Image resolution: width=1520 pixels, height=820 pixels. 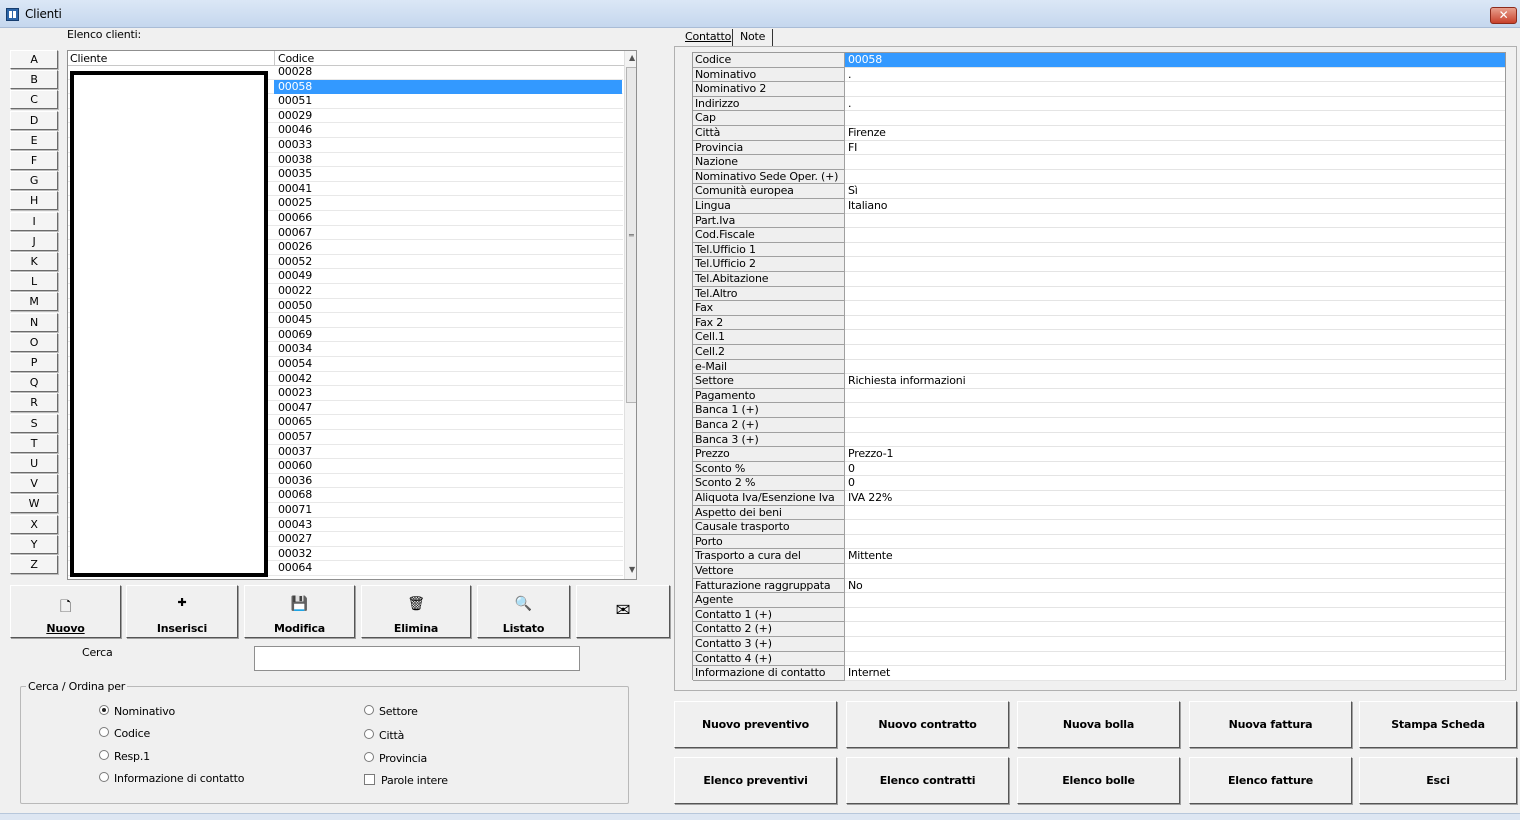 What do you see at coordinates (34, 261) in the screenshot?
I see `letter-button-k: K` at bounding box center [34, 261].